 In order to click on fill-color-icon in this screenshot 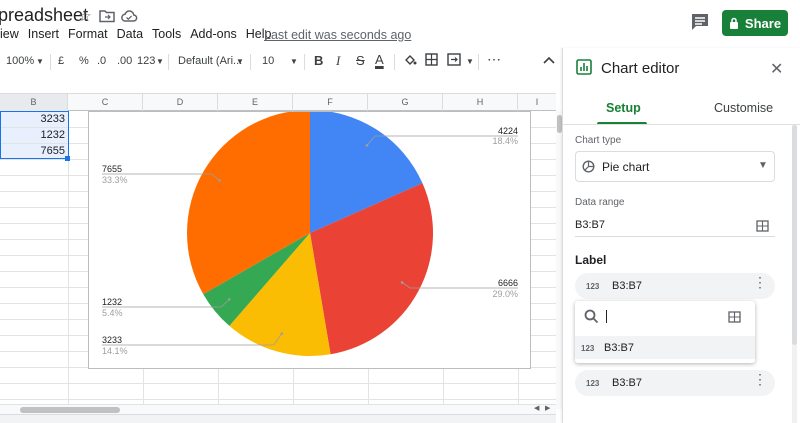, I will do `click(410, 61)`.